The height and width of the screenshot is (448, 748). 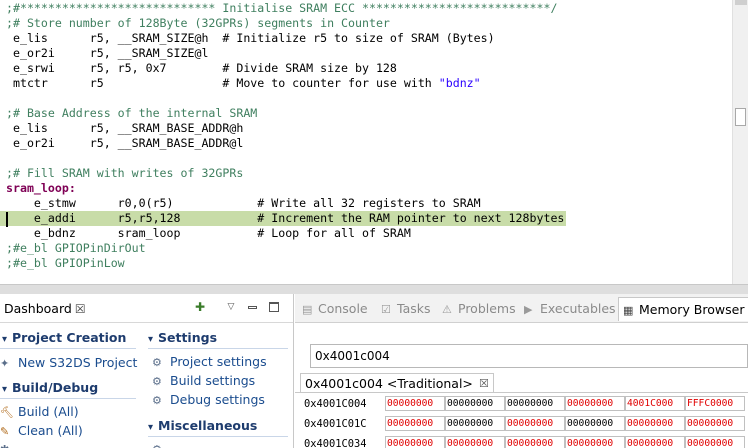 I want to click on tab-dashboard: Dashboard ☒, so click(x=46, y=310).